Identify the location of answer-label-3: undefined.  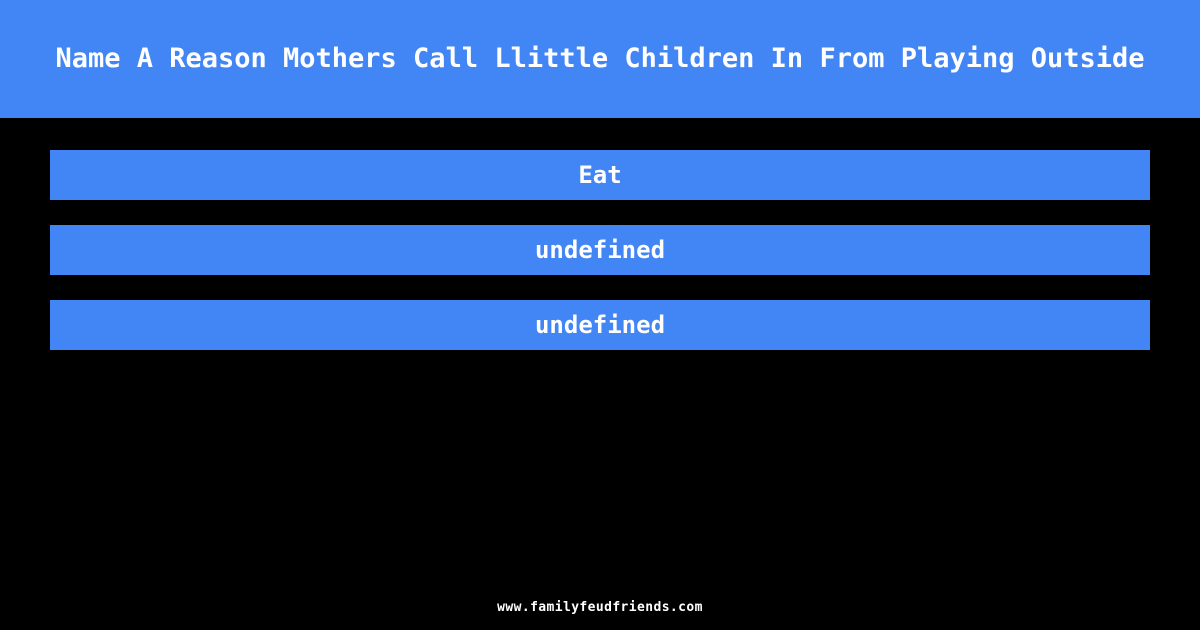
(600, 325).